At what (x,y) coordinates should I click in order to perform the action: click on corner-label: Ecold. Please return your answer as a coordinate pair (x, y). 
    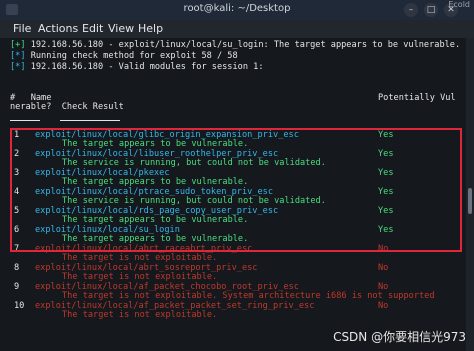
    Looking at the image, I should click on (459, 4).